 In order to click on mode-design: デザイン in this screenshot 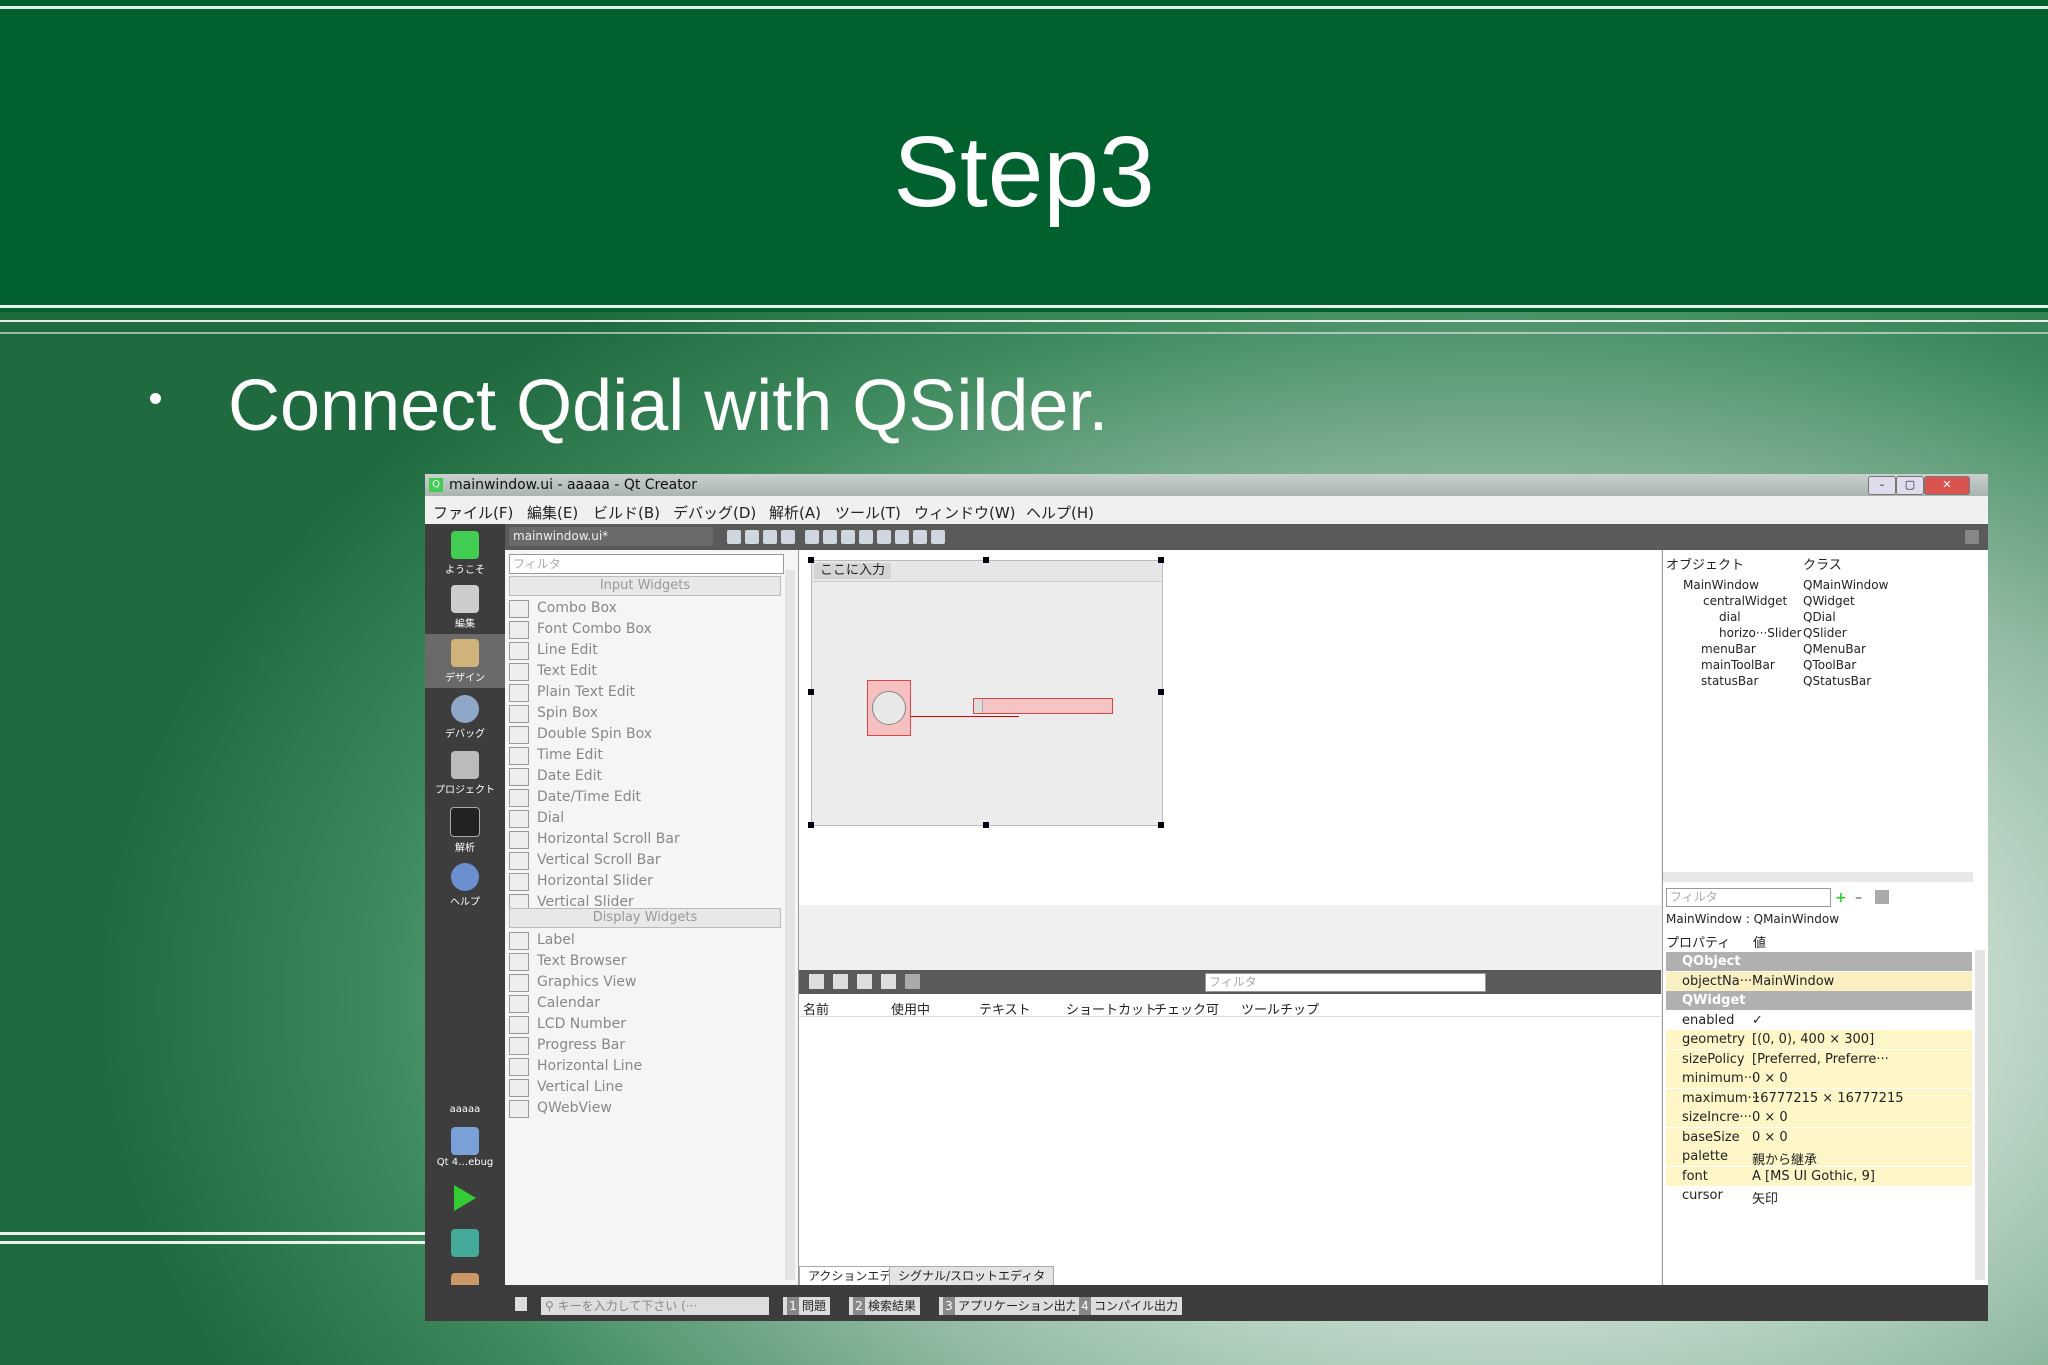, I will do `click(465, 661)`.